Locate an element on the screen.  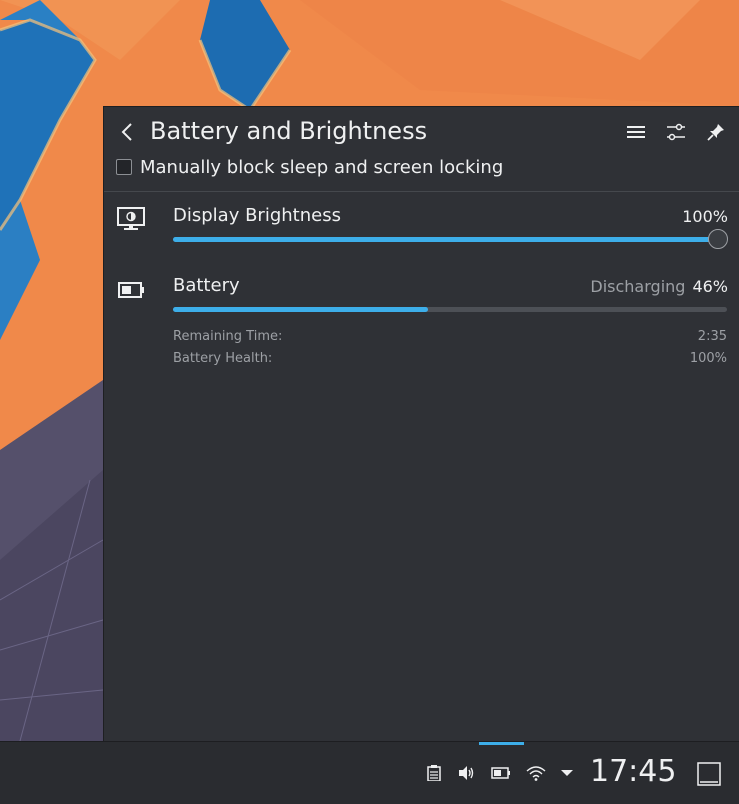
expand-tray-button is located at coordinates (567, 773).